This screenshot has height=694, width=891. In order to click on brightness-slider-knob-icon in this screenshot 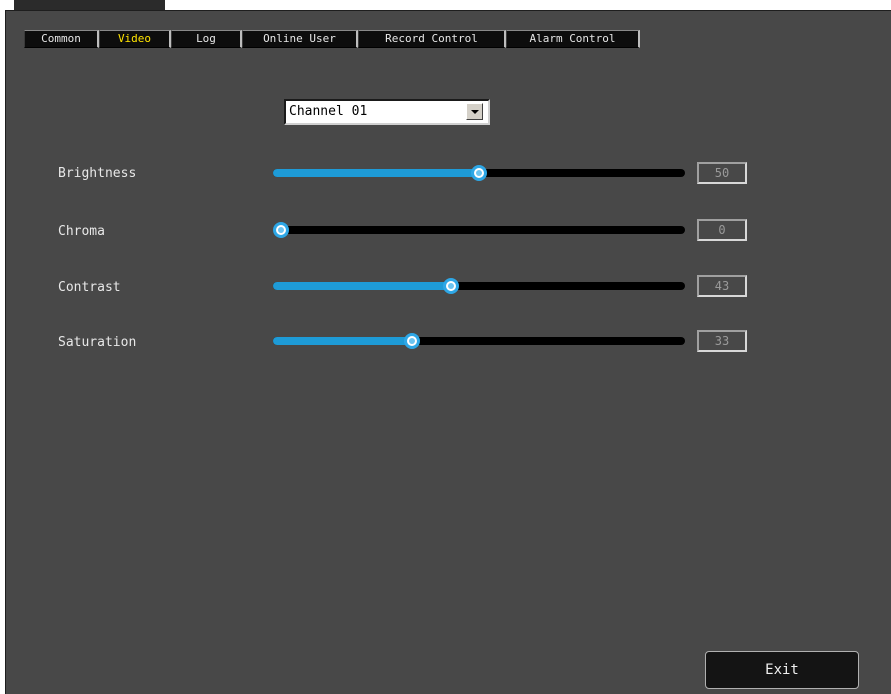, I will do `click(479, 173)`.